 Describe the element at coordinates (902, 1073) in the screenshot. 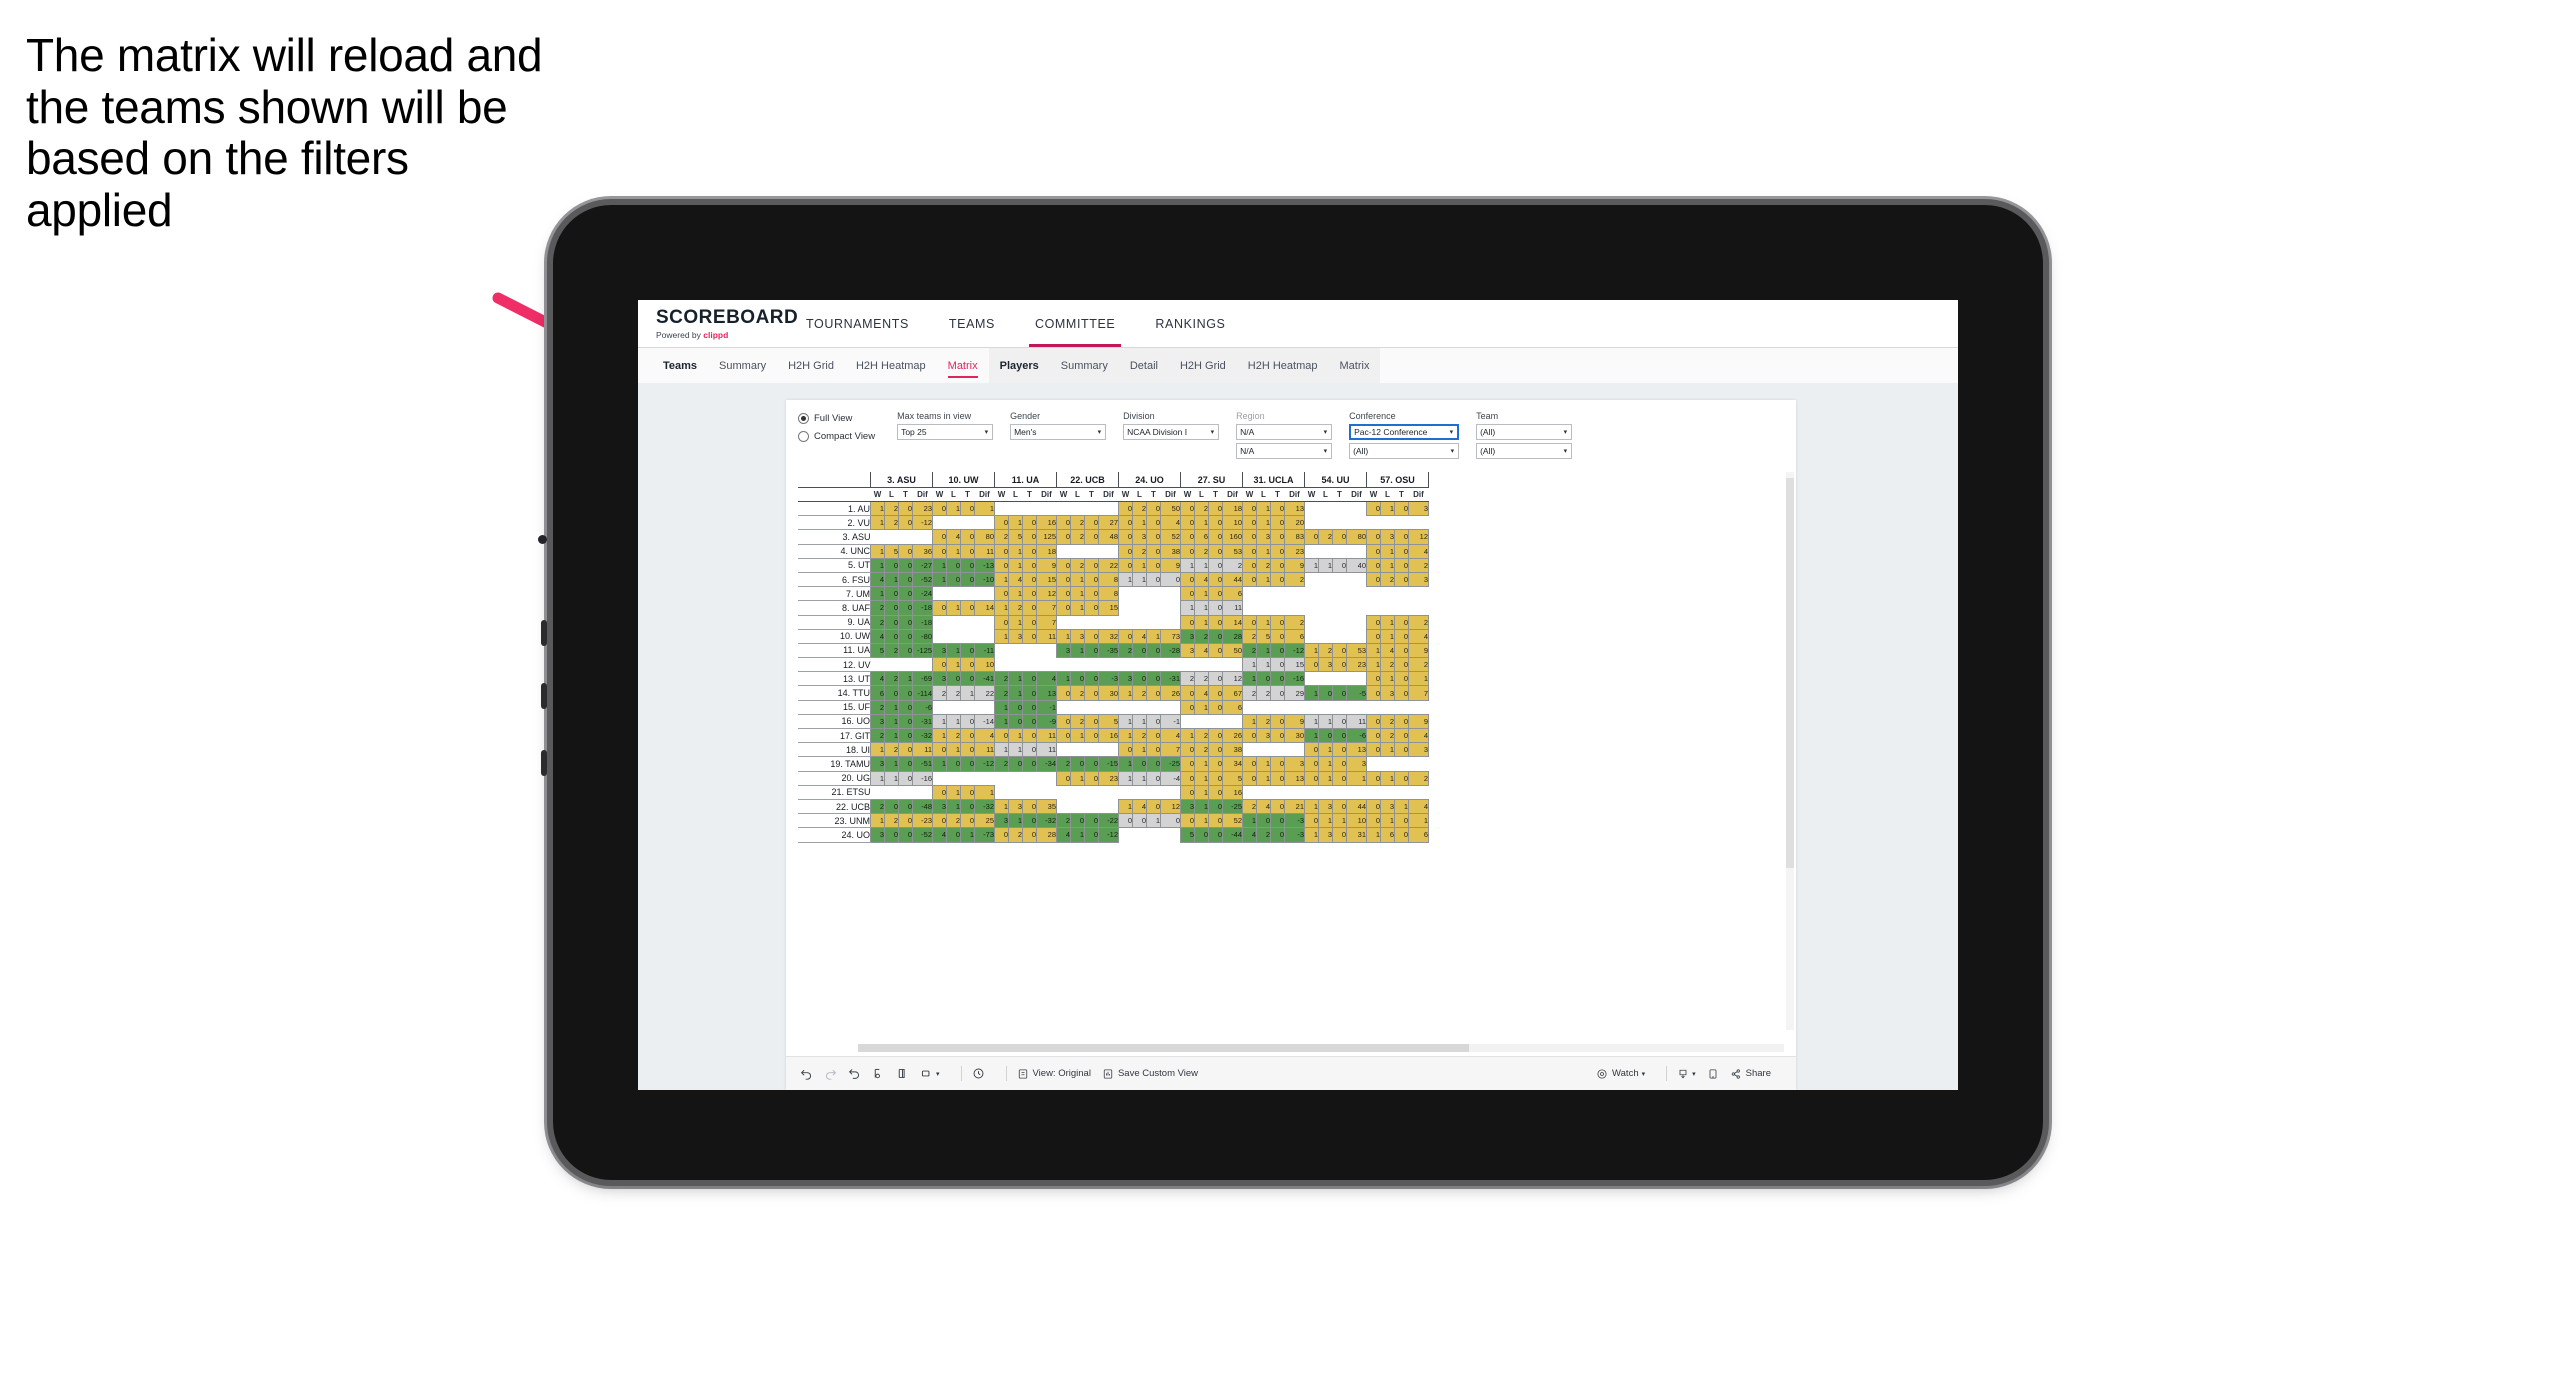

I see `pause-button` at that location.